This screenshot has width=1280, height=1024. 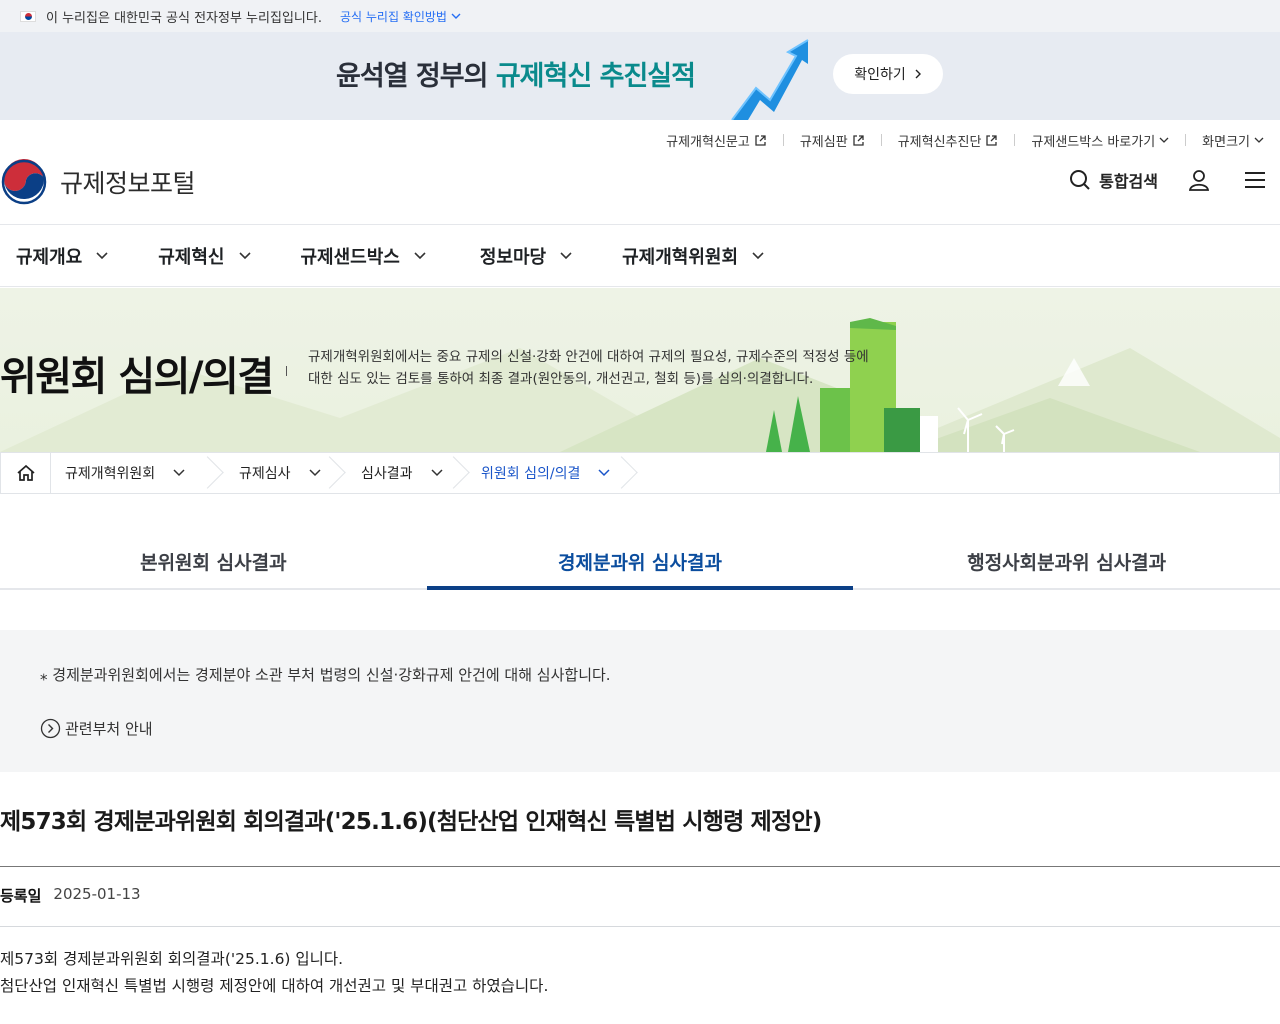 What do you see at coordinates (1093, 142) in the screenshot?
I see `util-link-label: 규제샌드박스 바로가기` at bounding box center [1093, 142].